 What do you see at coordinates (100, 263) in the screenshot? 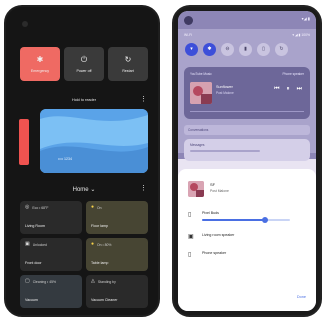
I see `control-name: Table lamp` at bounding box center [100, 263].